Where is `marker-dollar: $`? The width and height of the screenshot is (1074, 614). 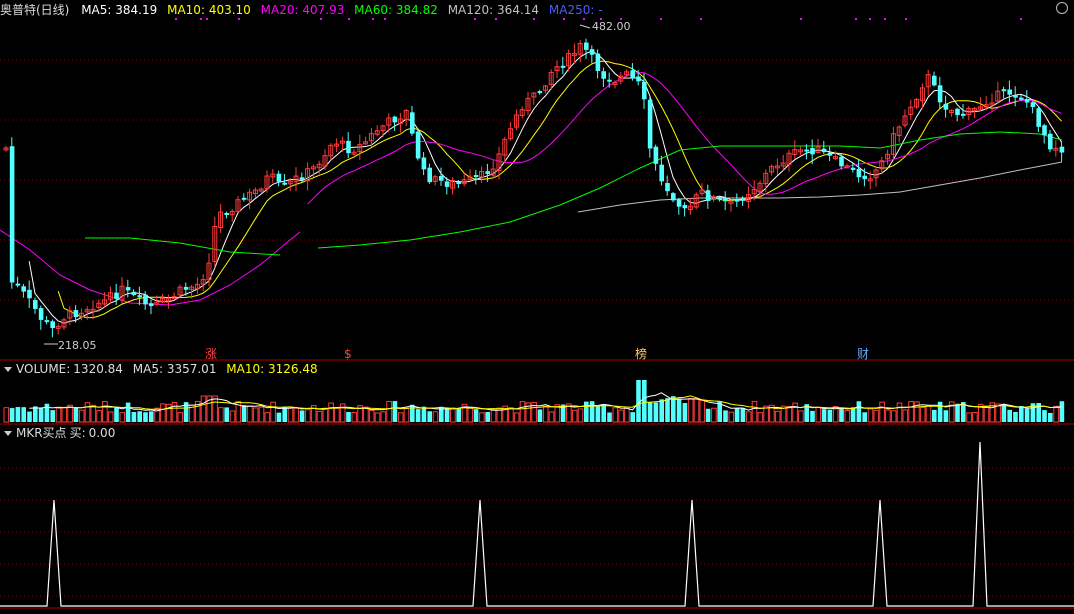 marker-dollar: $ is located at coordinates (348, 354).